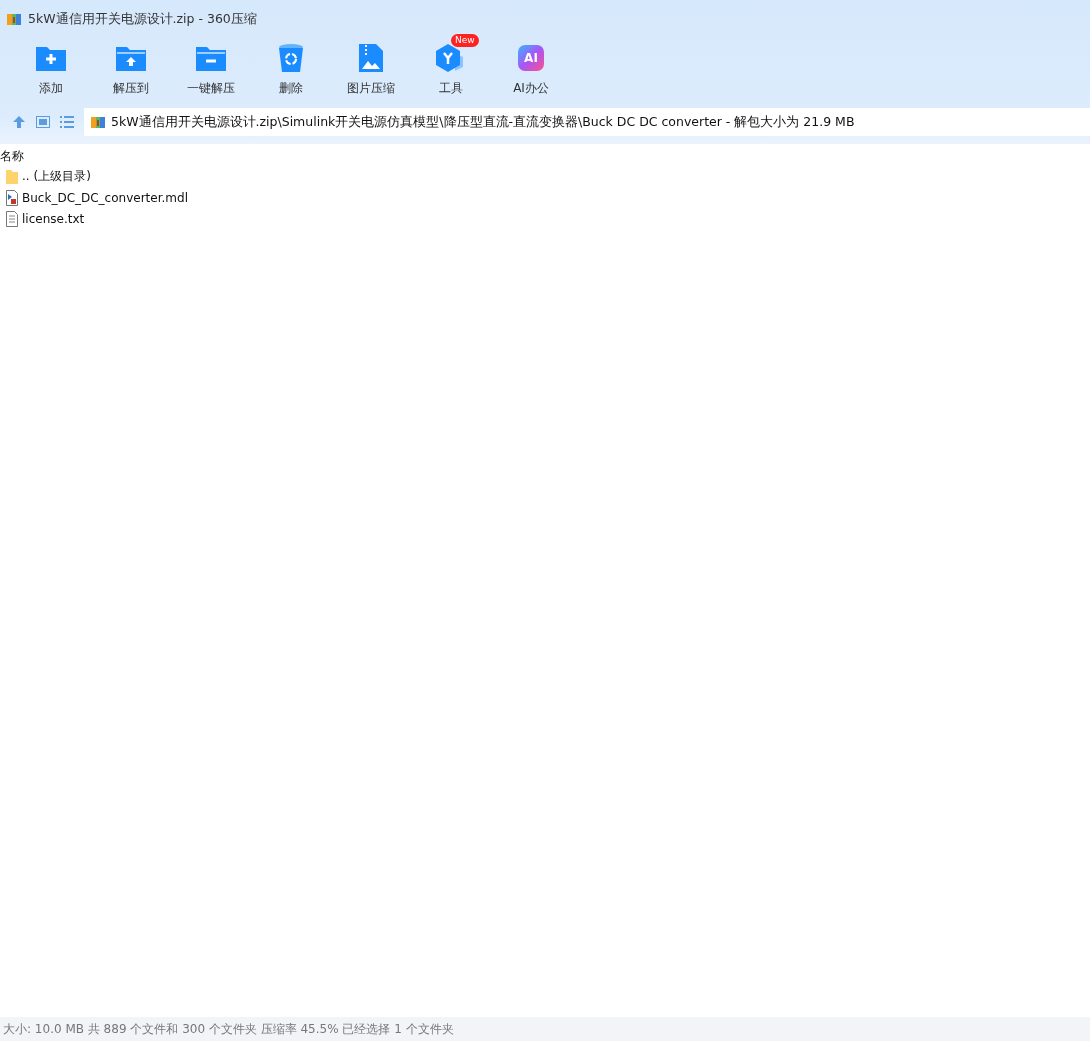 Image resolution: width=1090 pixels, height=1041 pixels. Describe the element at coordinates (19, 122) in the screenshot. I see `up-arrow-icon` at that location.